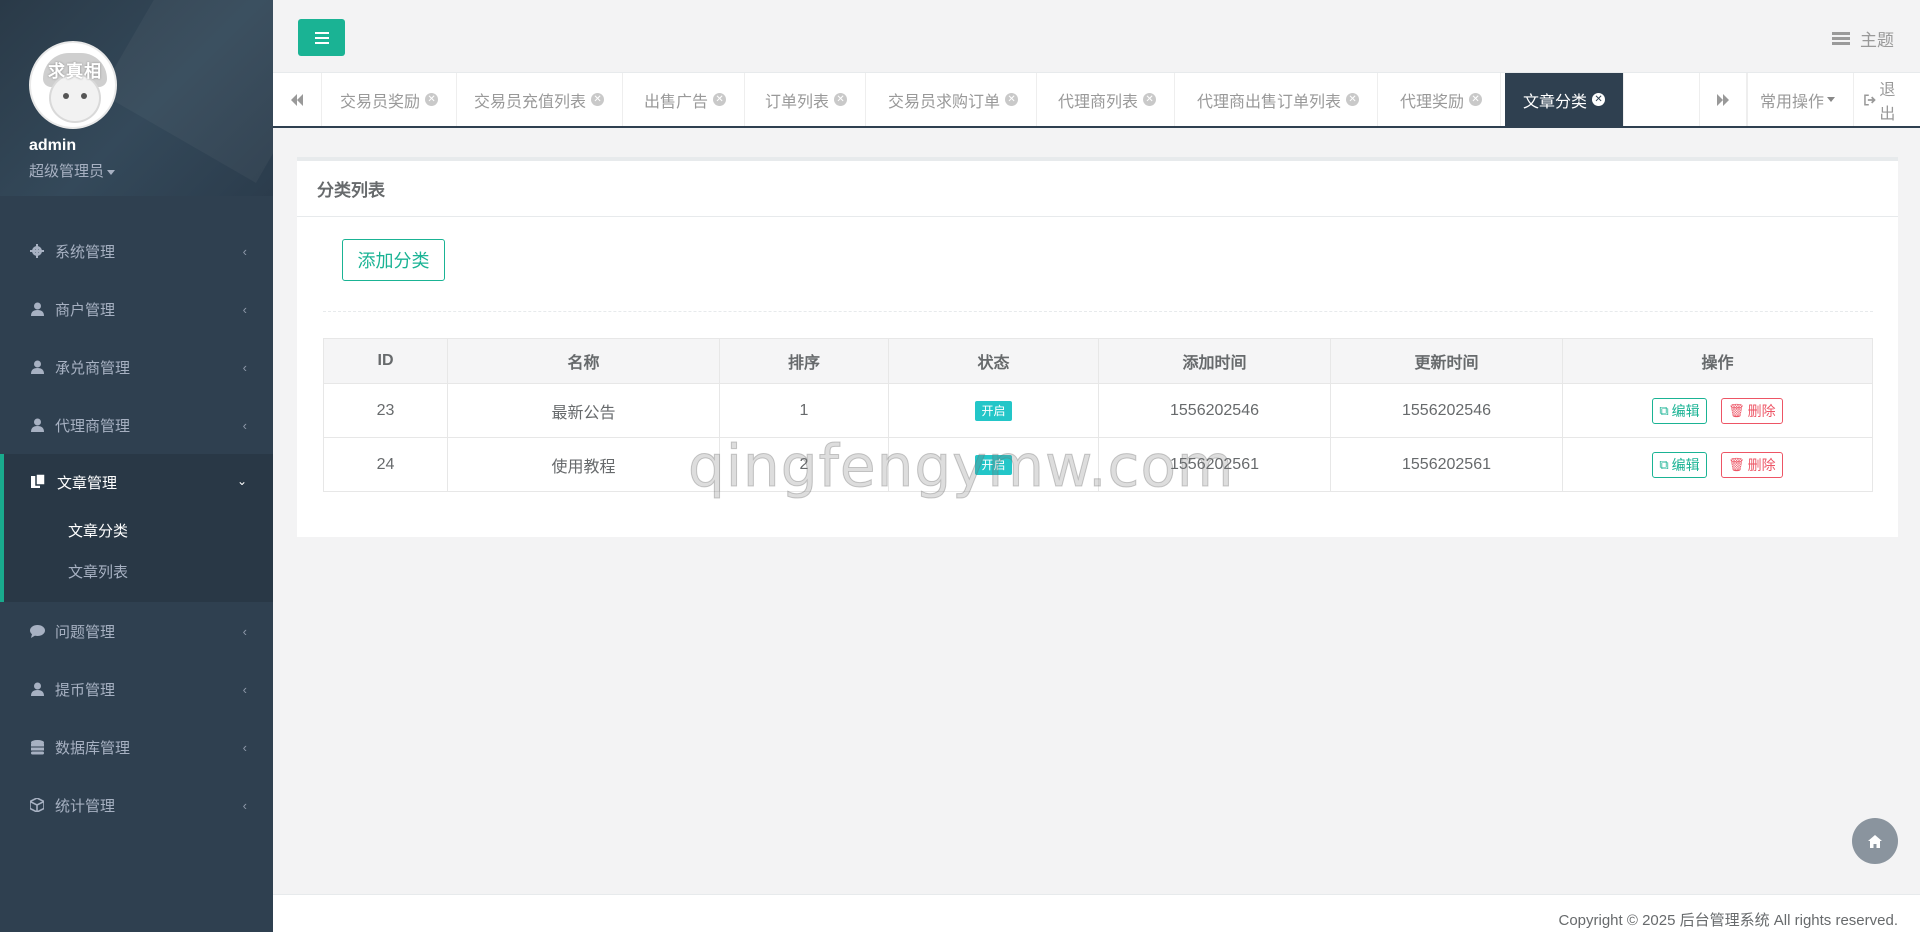  What do you see at coordinates (1877, 40) in the screenshot?
I see `theme-label: 主题` at bounding box center [1877, 40].